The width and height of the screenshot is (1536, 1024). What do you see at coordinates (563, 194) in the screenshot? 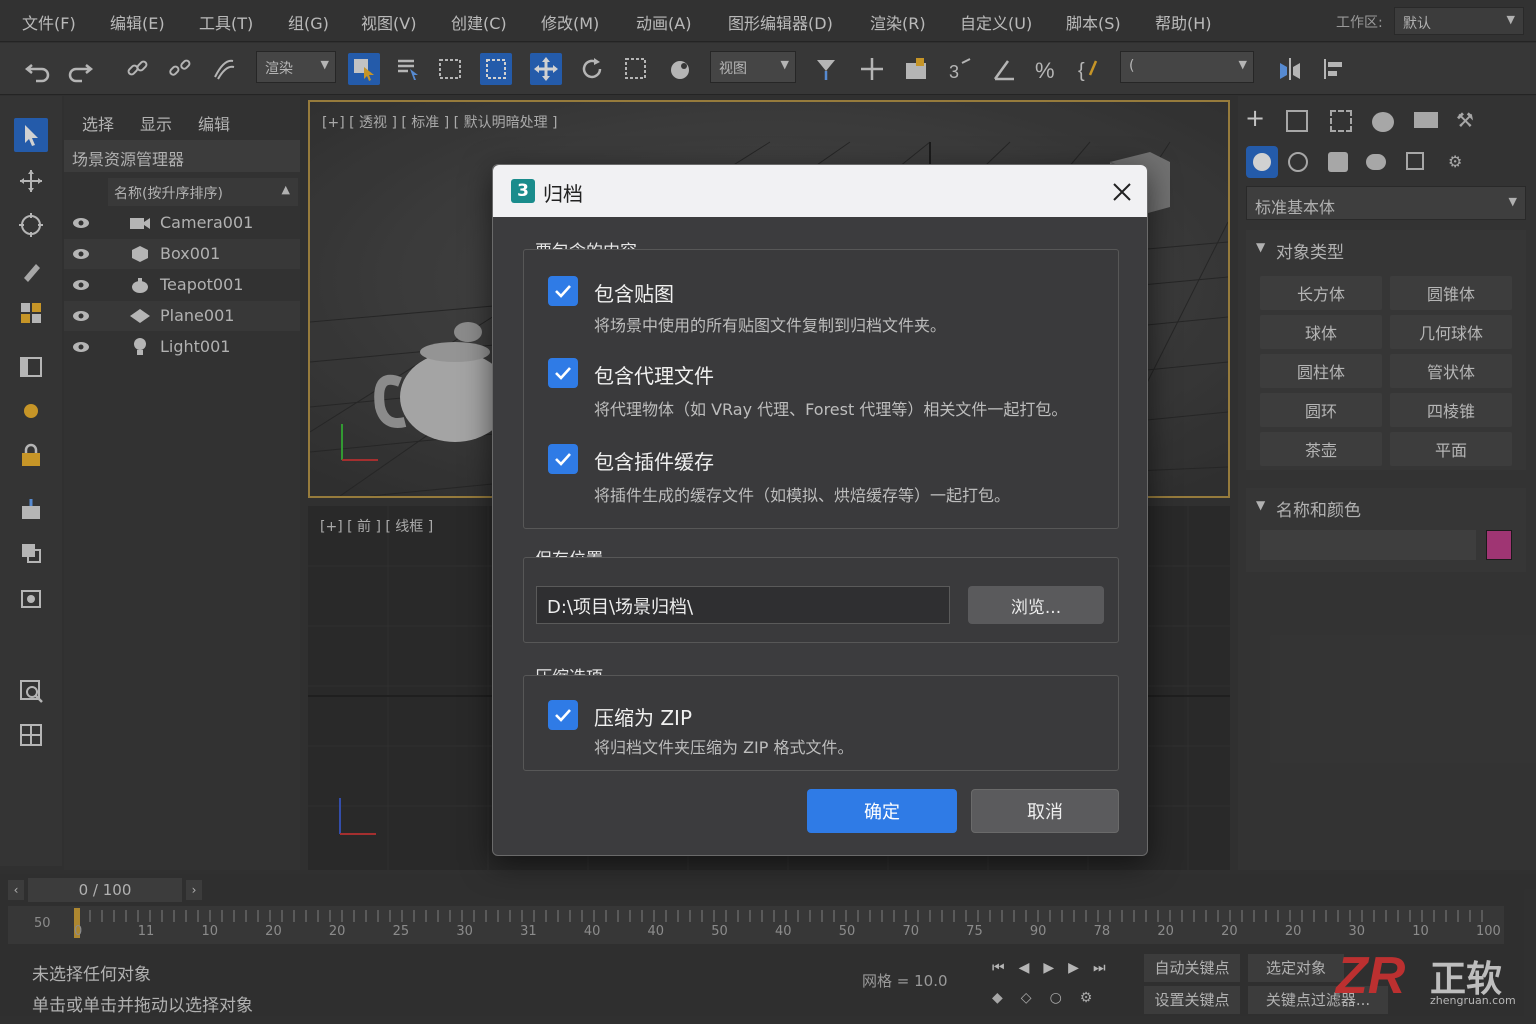
I see `dialog-title: 归档` at bounding box center [563, 194].